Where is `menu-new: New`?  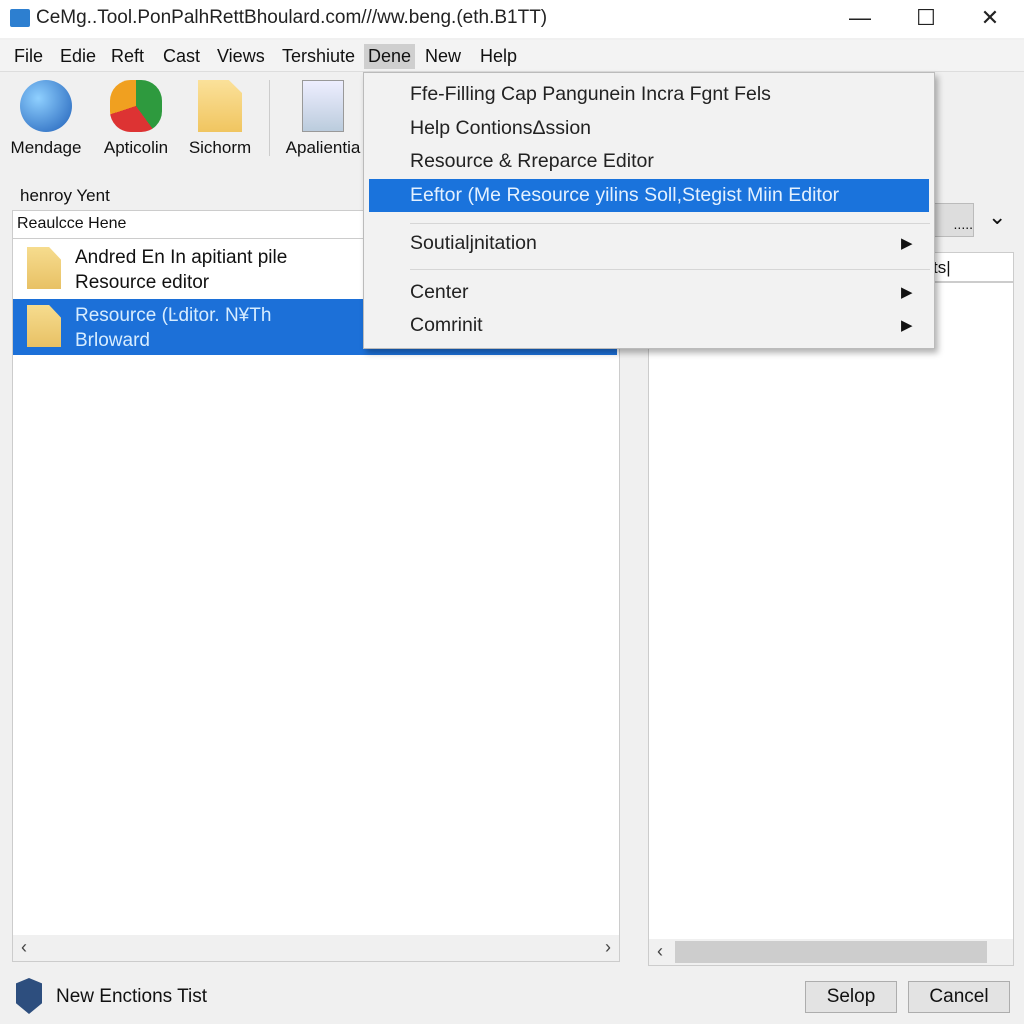 menu-new: New is located at coordinates (443, 56).